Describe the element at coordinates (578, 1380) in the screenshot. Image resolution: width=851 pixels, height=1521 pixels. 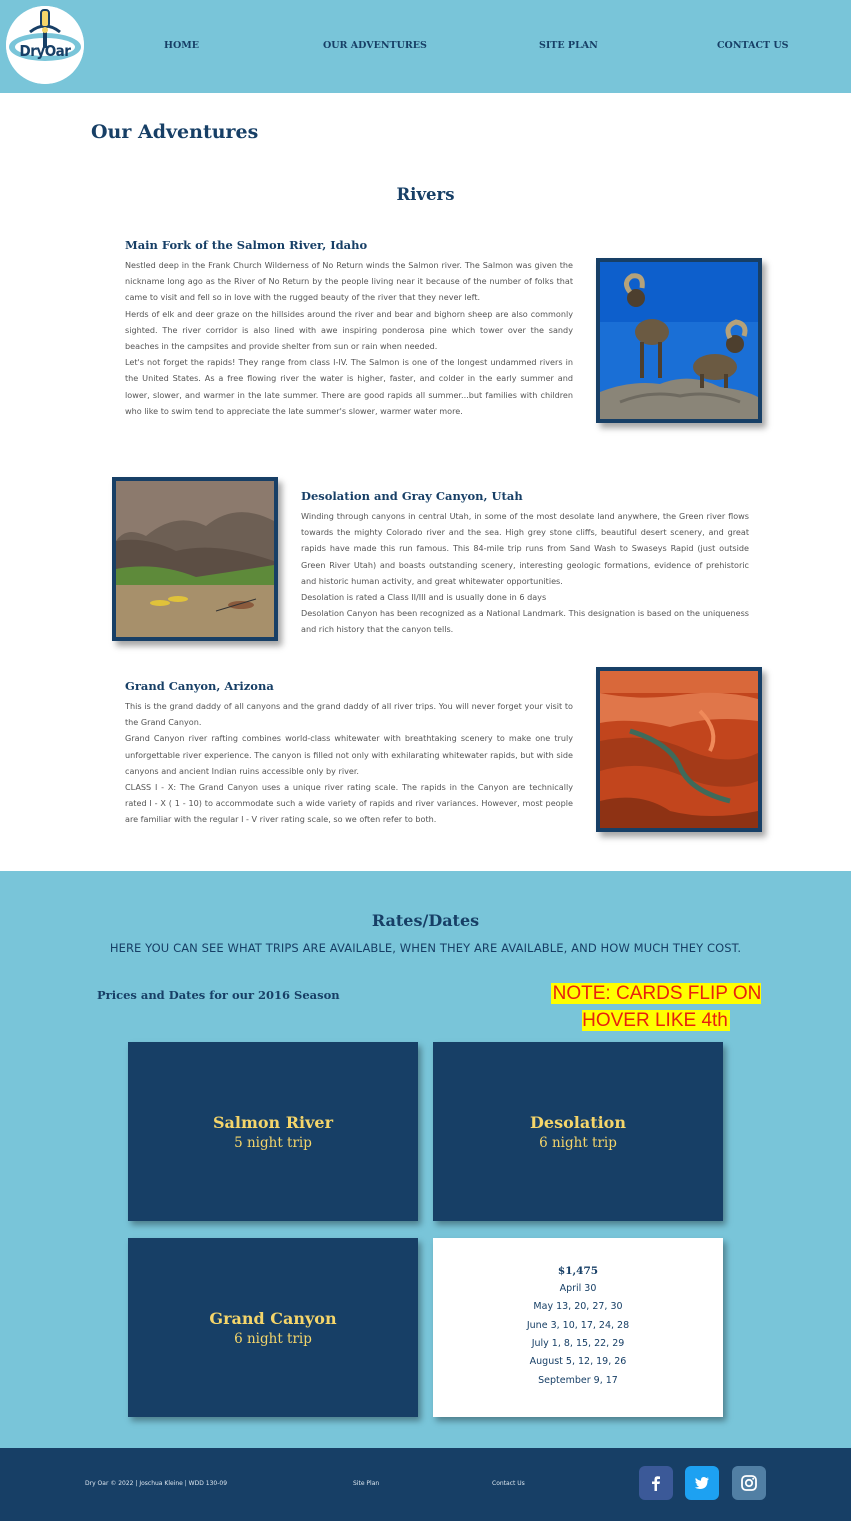
I see `card-date: September 9, 17` at that location.